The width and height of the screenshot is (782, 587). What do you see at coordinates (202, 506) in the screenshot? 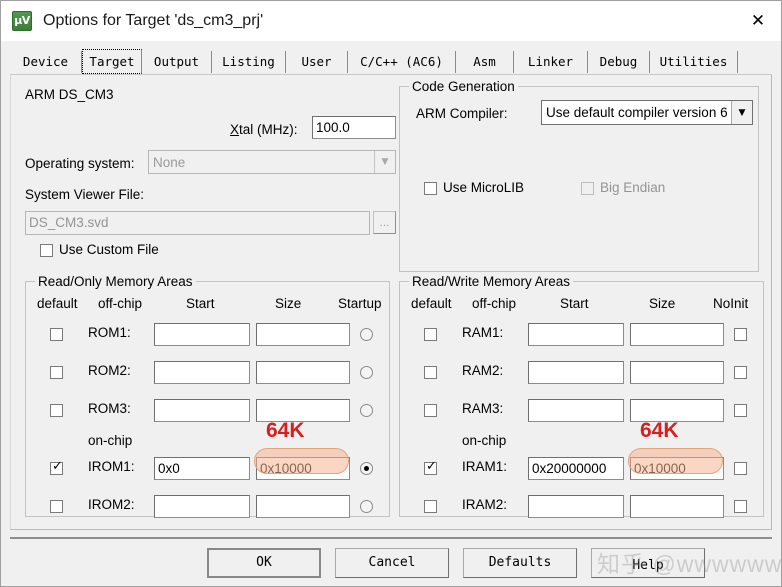
I see `irom2-start-input` at bounding box center [202, 506].